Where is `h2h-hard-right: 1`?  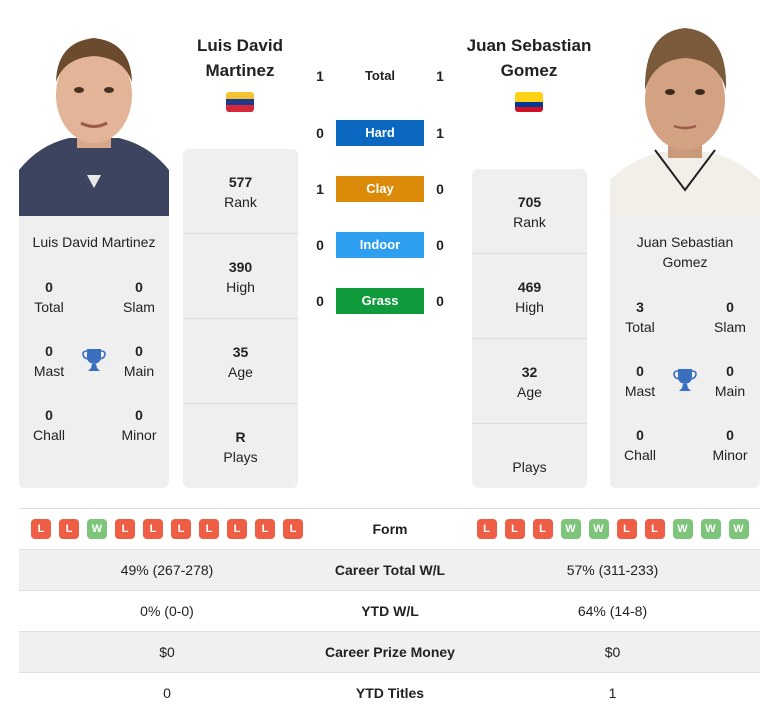 h2h-hard-right: 1 is located at coordinates (440, 133).